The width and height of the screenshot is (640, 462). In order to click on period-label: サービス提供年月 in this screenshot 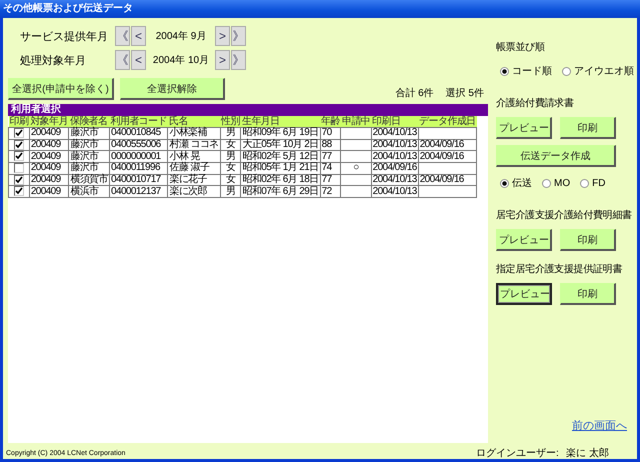, I will do `click(64, 37)`.